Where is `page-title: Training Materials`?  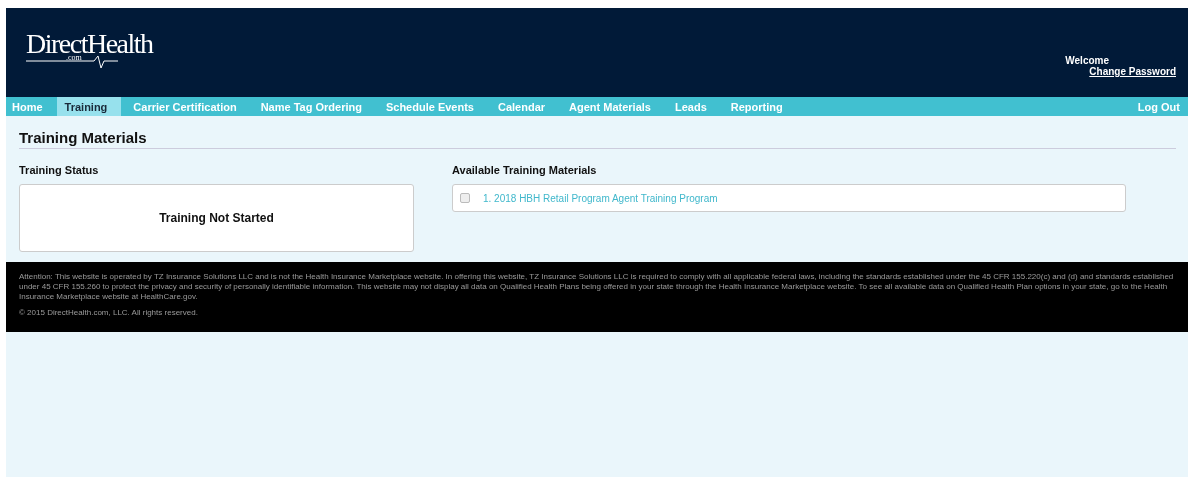
page-title: Training Materials is located at coordinates (597, 139).